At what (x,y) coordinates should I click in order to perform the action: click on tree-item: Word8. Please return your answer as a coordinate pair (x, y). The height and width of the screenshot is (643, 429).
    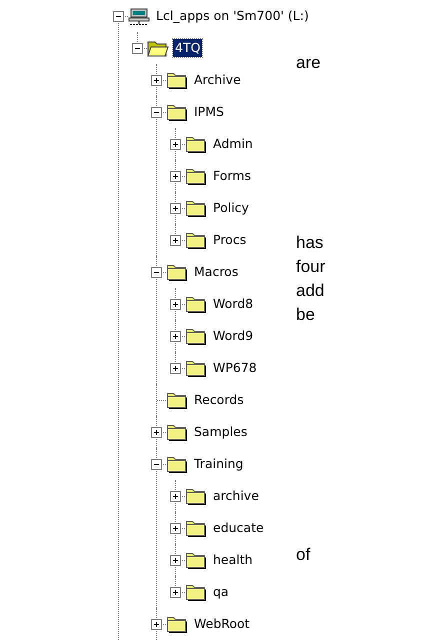
    Looking at the image, I should click on (233, 304).